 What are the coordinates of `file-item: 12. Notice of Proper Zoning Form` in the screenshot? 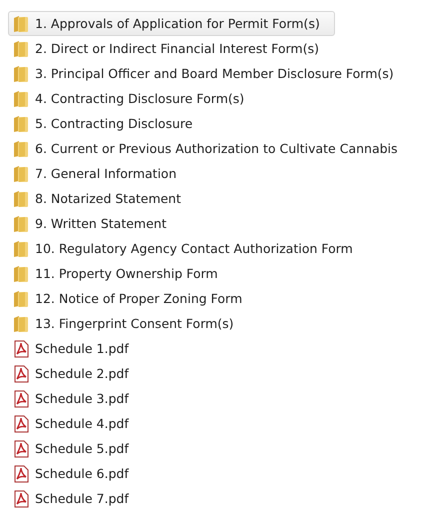 It's located at (171, 298).